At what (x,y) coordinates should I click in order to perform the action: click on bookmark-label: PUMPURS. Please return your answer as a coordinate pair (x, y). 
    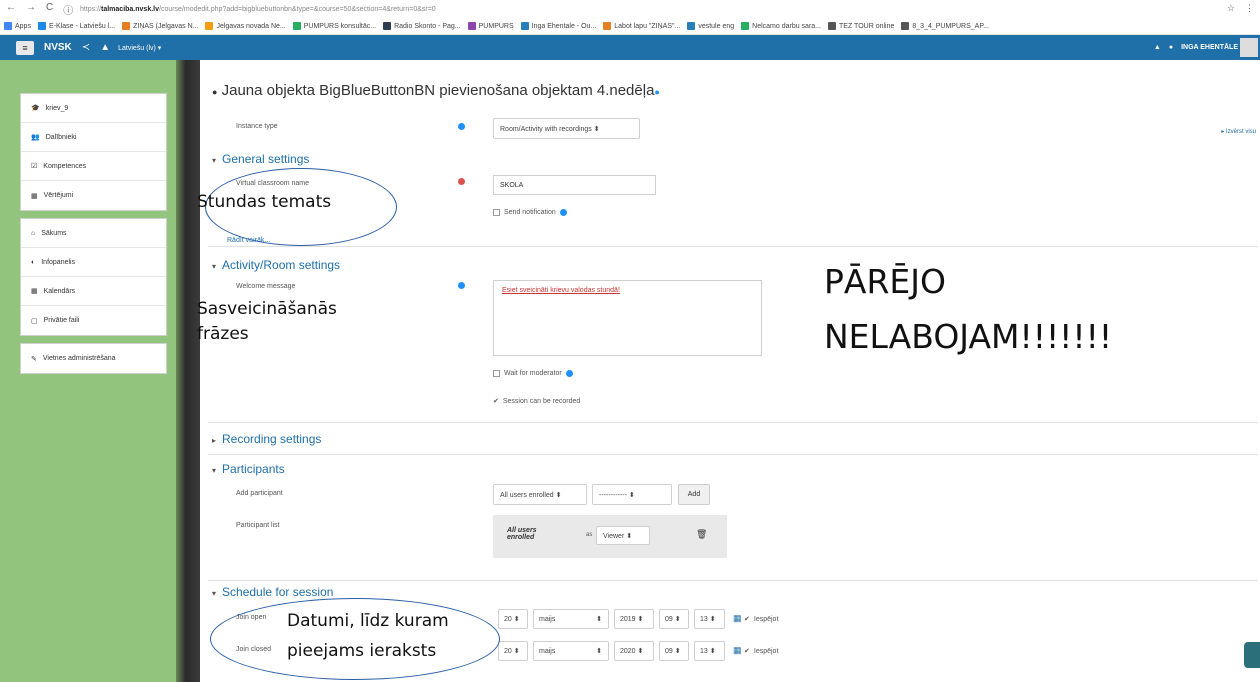
    Looking at the image, I should click on (496, 26).